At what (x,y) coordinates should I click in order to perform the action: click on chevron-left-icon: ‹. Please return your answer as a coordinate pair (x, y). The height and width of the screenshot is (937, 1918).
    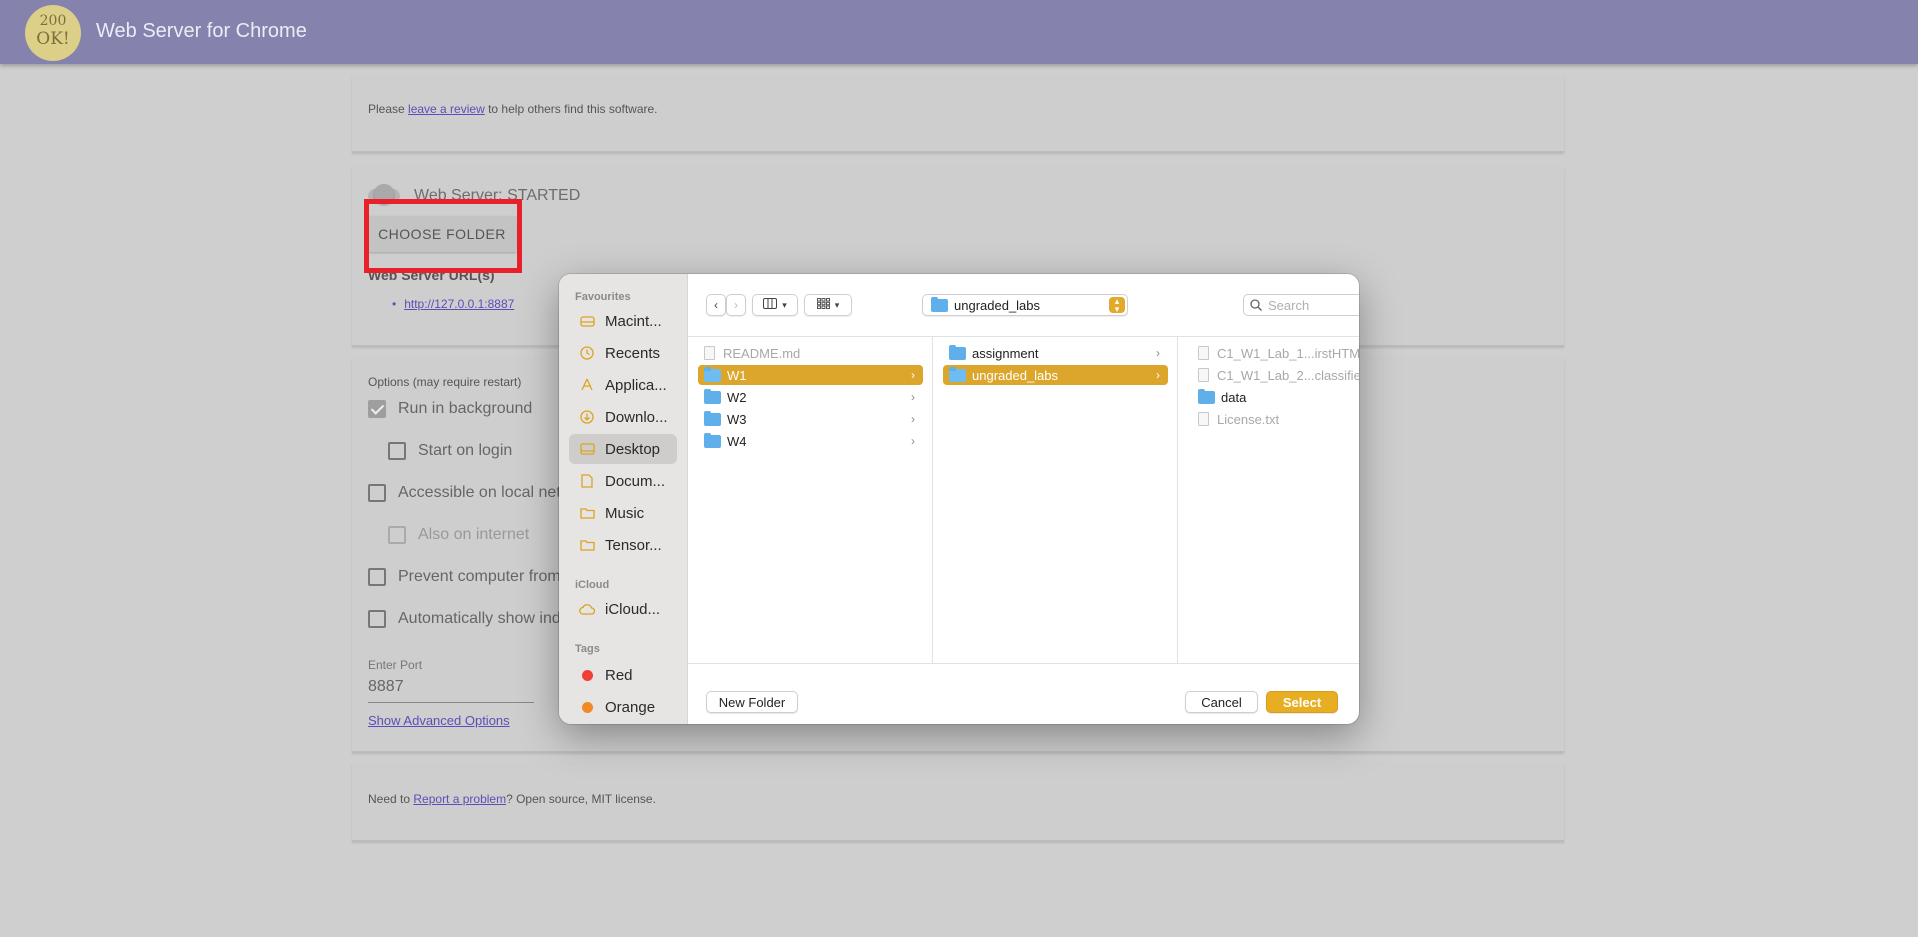
    Looking at the image, I should click on (716, 305).